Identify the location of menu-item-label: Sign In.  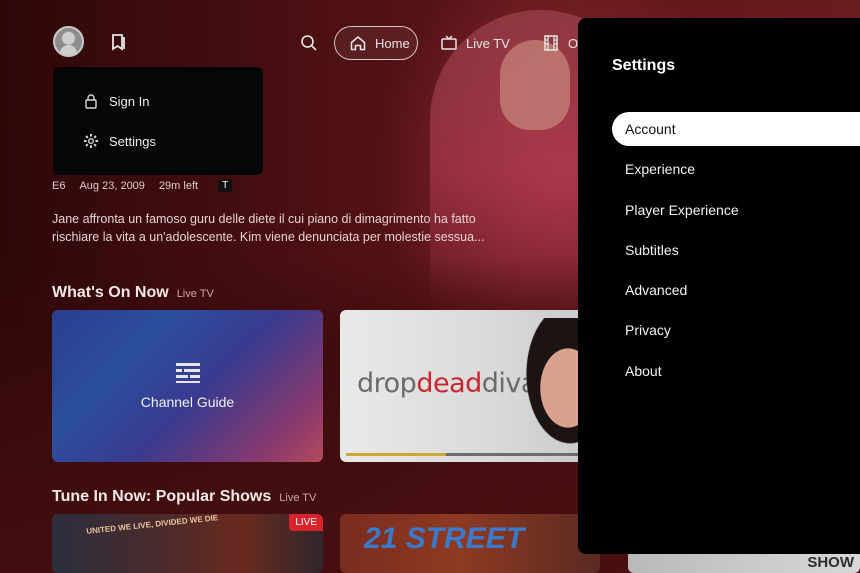
(129, 101).